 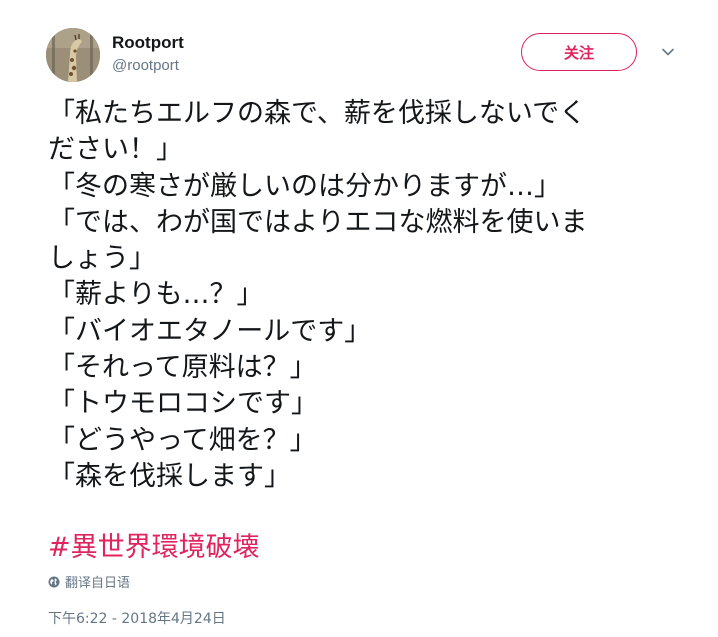 I want to click on author-handle: @rootport, so click(x=145, y=65).